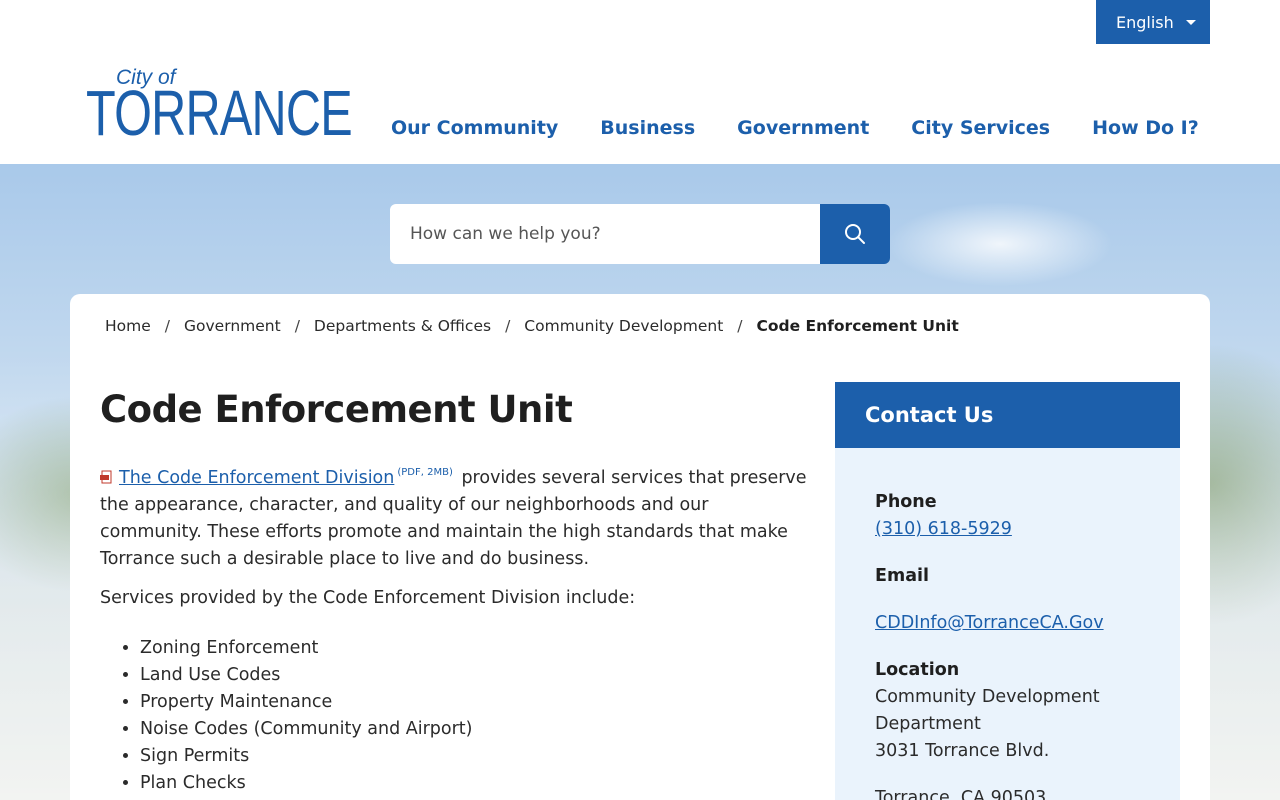 Image resolution: width=1280 pixels, height=800 pixels. I want to click on list-item: Property Maintenance, so click(306, 702).